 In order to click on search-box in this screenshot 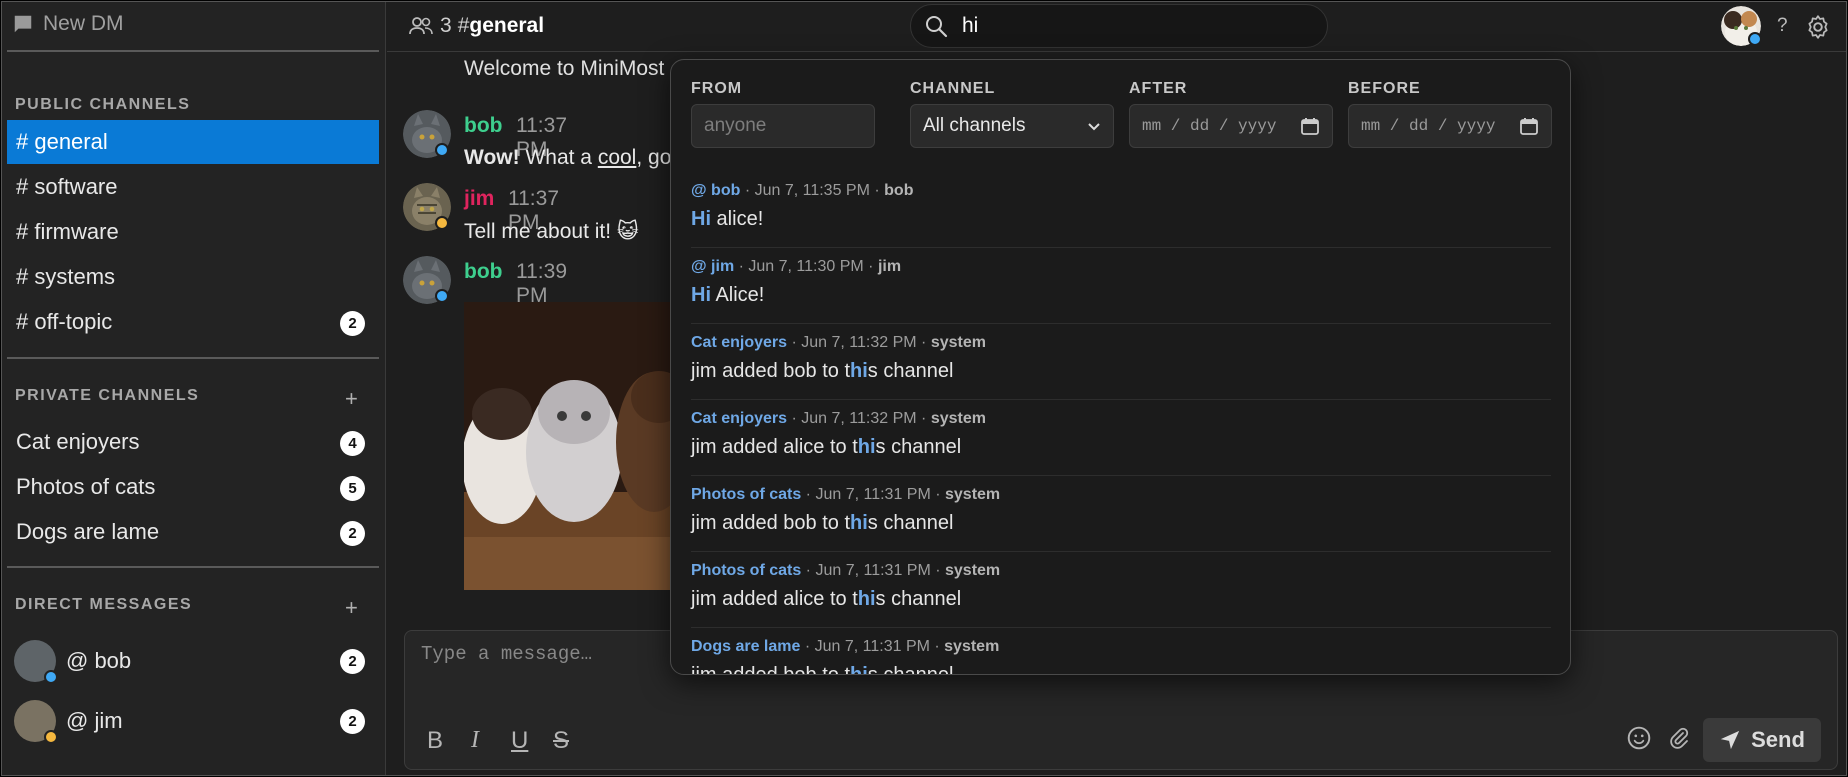, I will do `click(1119, 26)`.